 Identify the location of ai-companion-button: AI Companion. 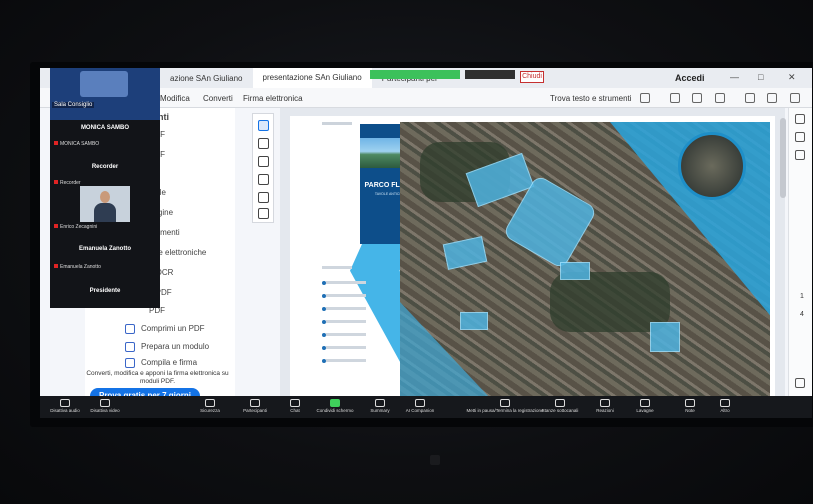
(420, 406).